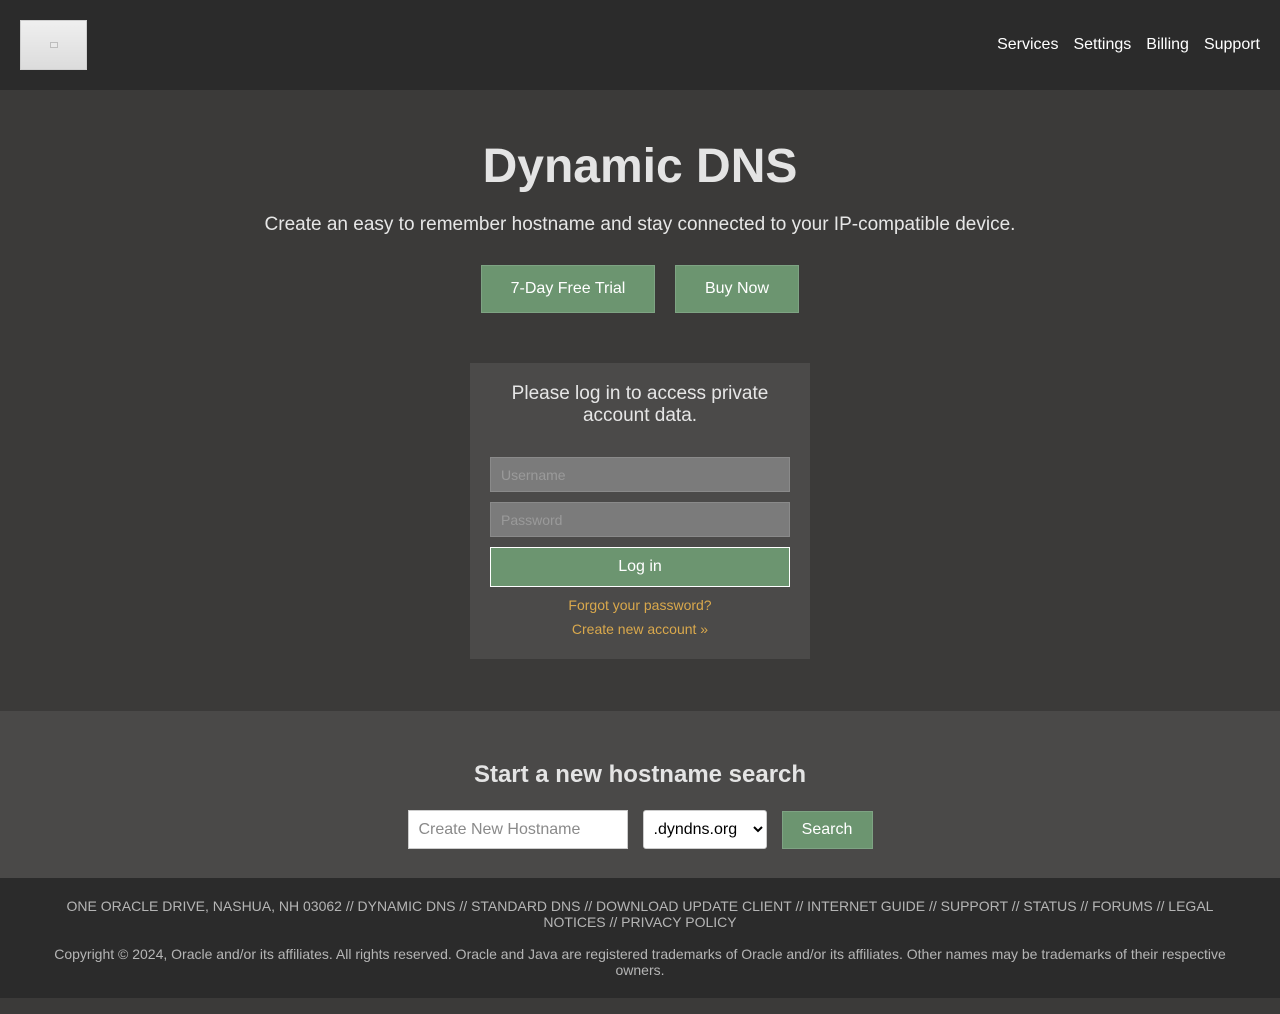 The image size is (1280, 1014). I want to click on nav-settings: Settings, so click(1102, 45).